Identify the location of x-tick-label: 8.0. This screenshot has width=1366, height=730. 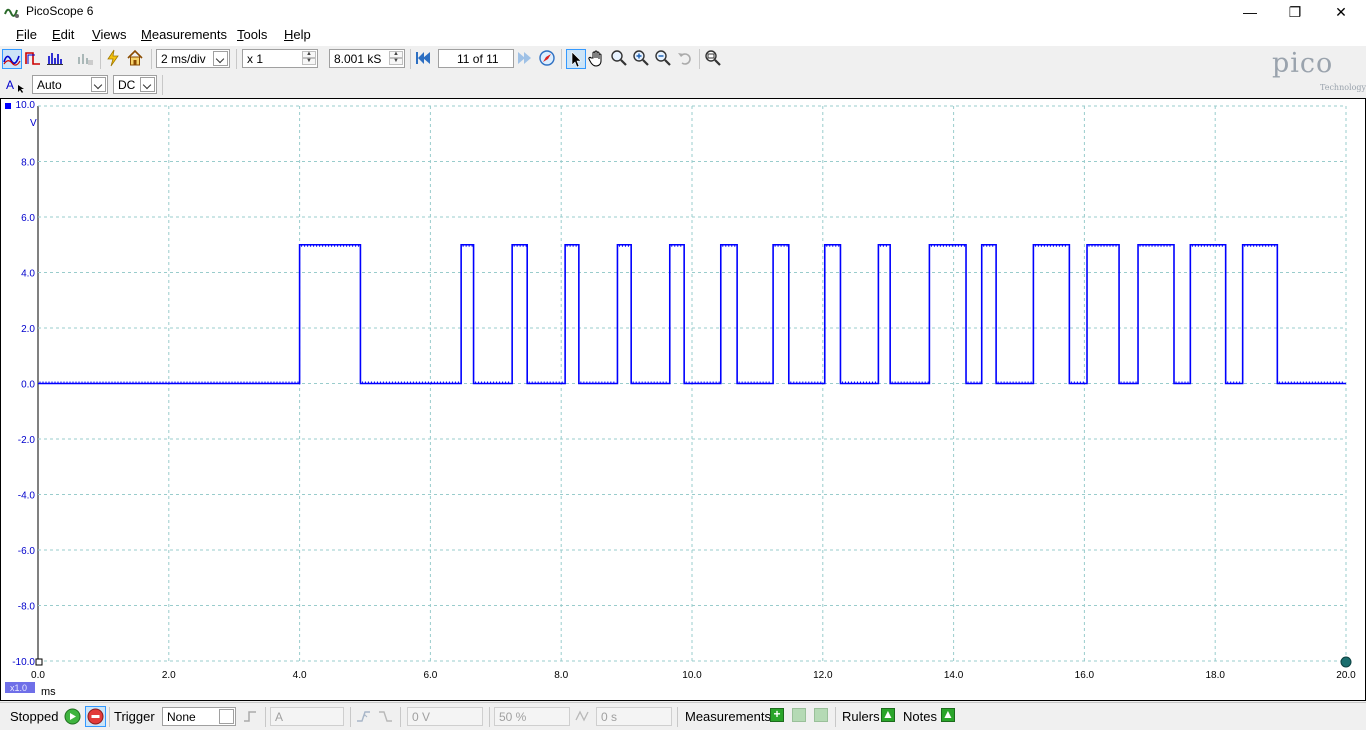
(561, 675).